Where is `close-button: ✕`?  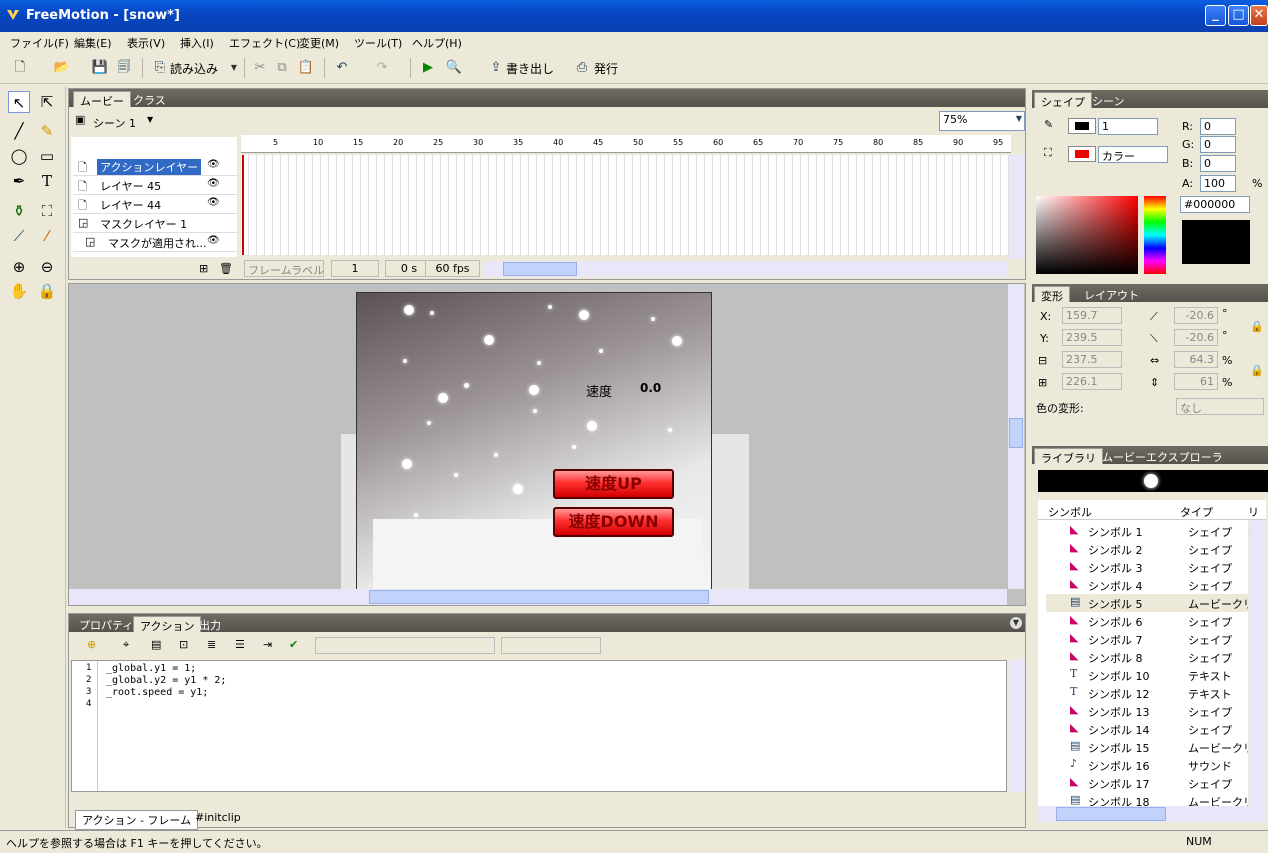
close-button: ✕ is located at coordinates (1259, 15).